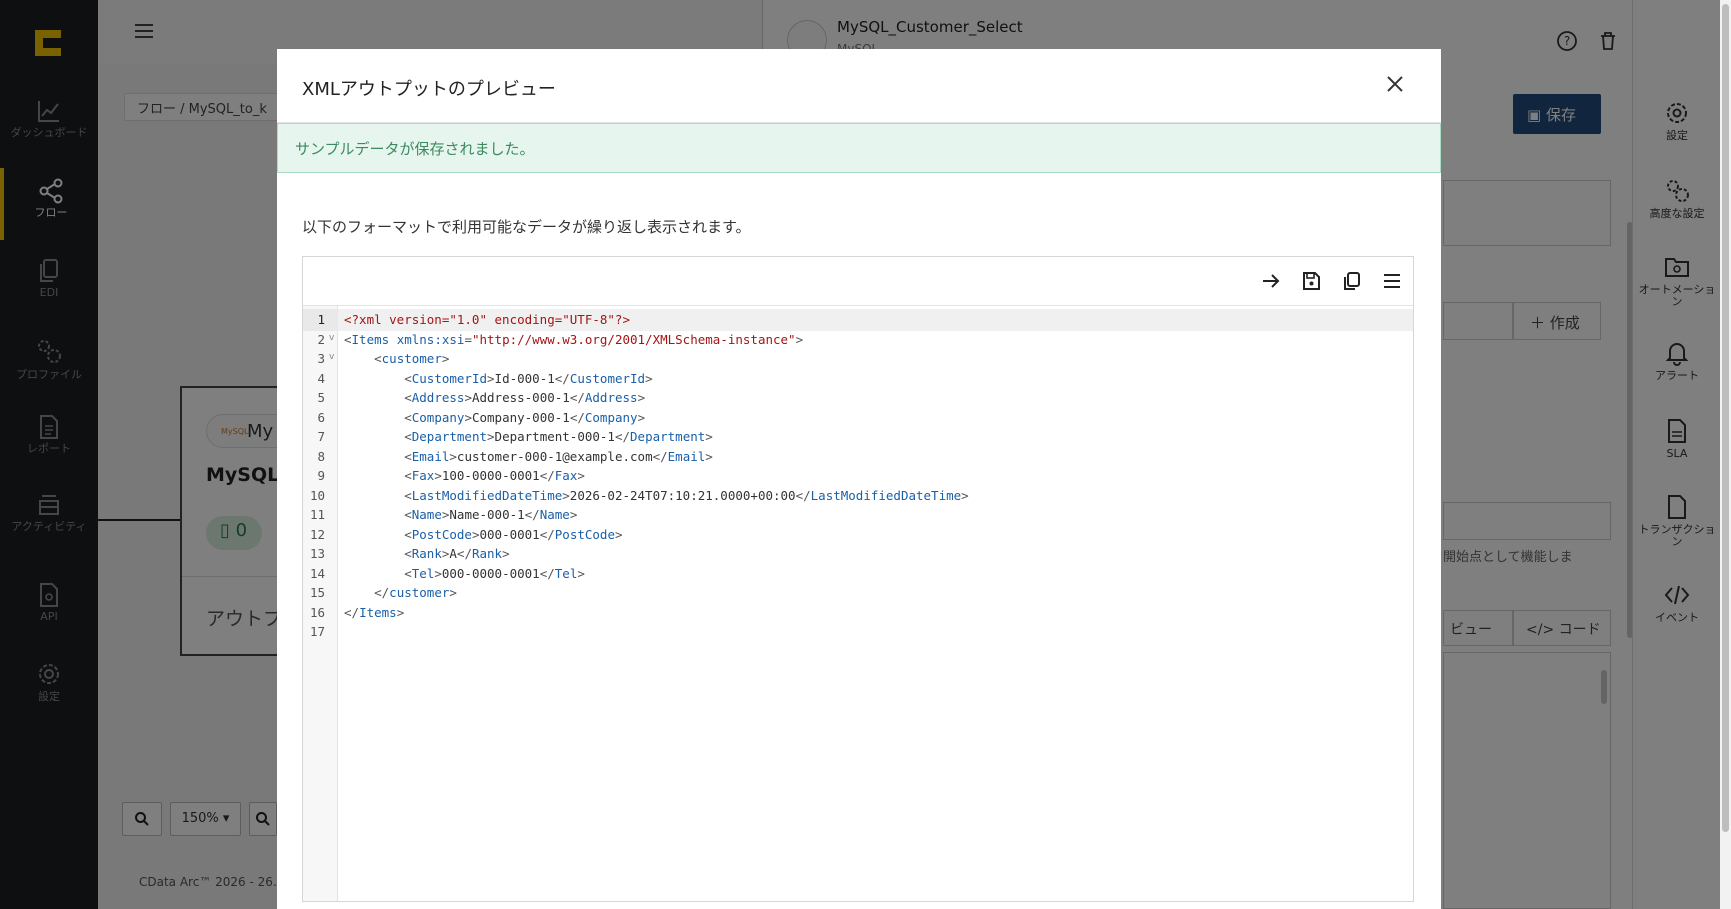 Image resolution: width=1731 pixels, height=909 pixels. What do you see at coordinates (875, 515) in the screenshot?
I see `code-line: <Name>Name-000-1</Name>` at bounding box center [875, 515].